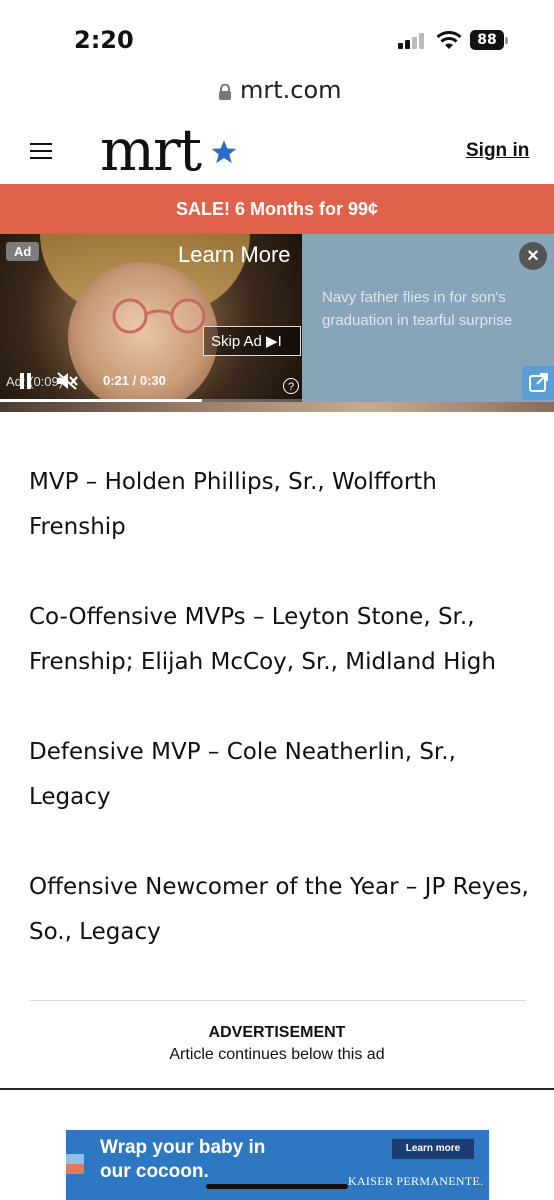  I want to click on sign-in-link: Sign in, so click(497, 151).